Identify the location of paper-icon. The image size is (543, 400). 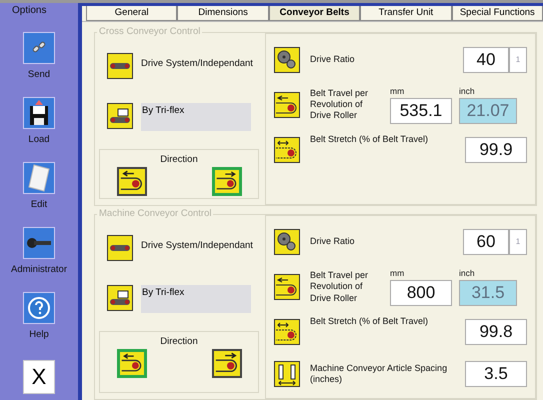
(39, 178).